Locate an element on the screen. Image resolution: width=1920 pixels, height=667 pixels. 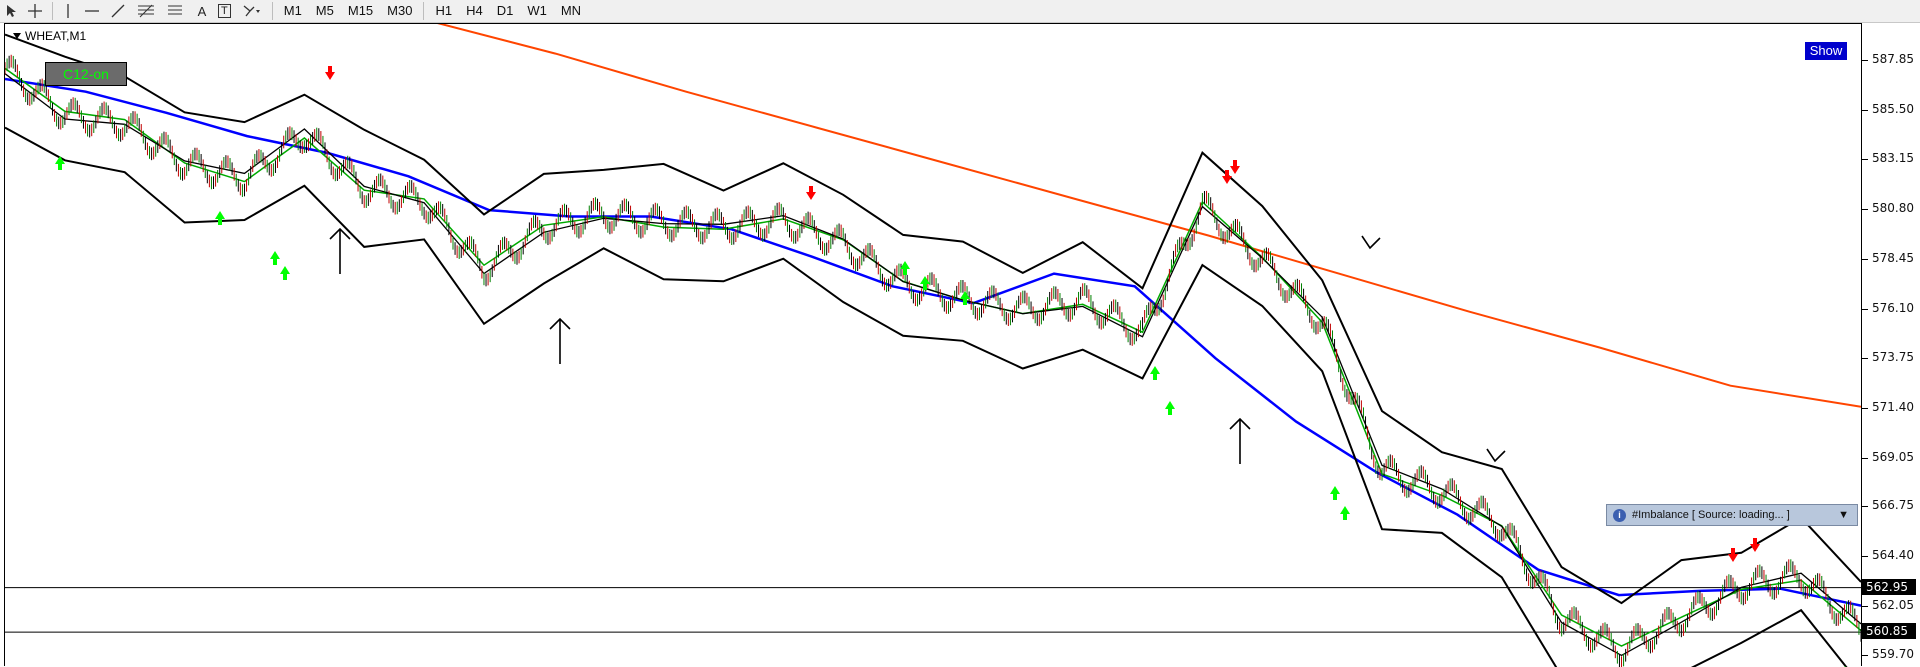
price-axis-tick-label: 564.40 is located at coordinates (1893, 555).